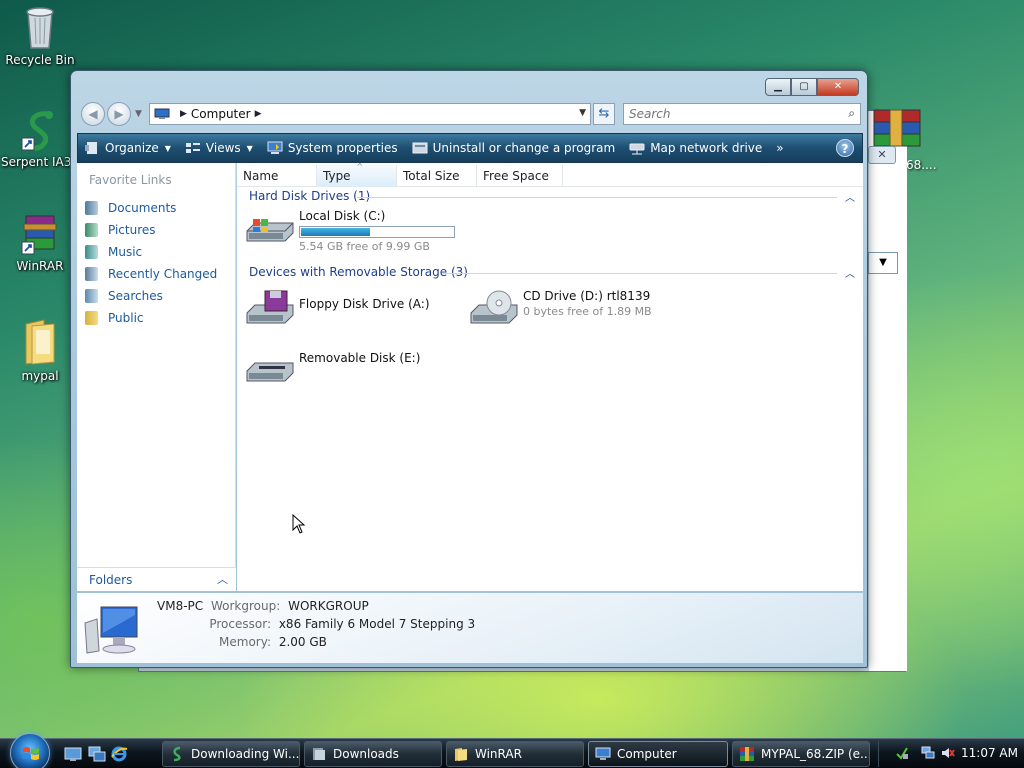  Describe the element at coordinates (838, 87) in the screenshot. I see `close-button: ✕` at that location.